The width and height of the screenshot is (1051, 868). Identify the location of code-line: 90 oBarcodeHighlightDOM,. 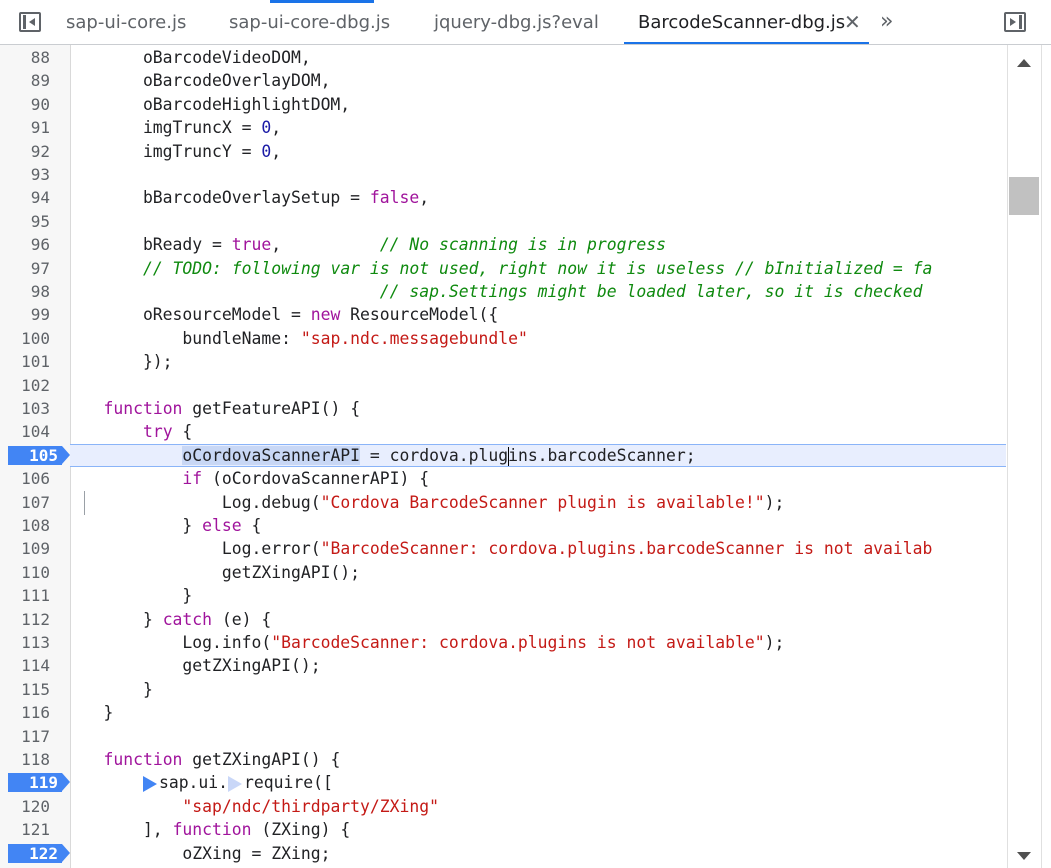
(504, 104).